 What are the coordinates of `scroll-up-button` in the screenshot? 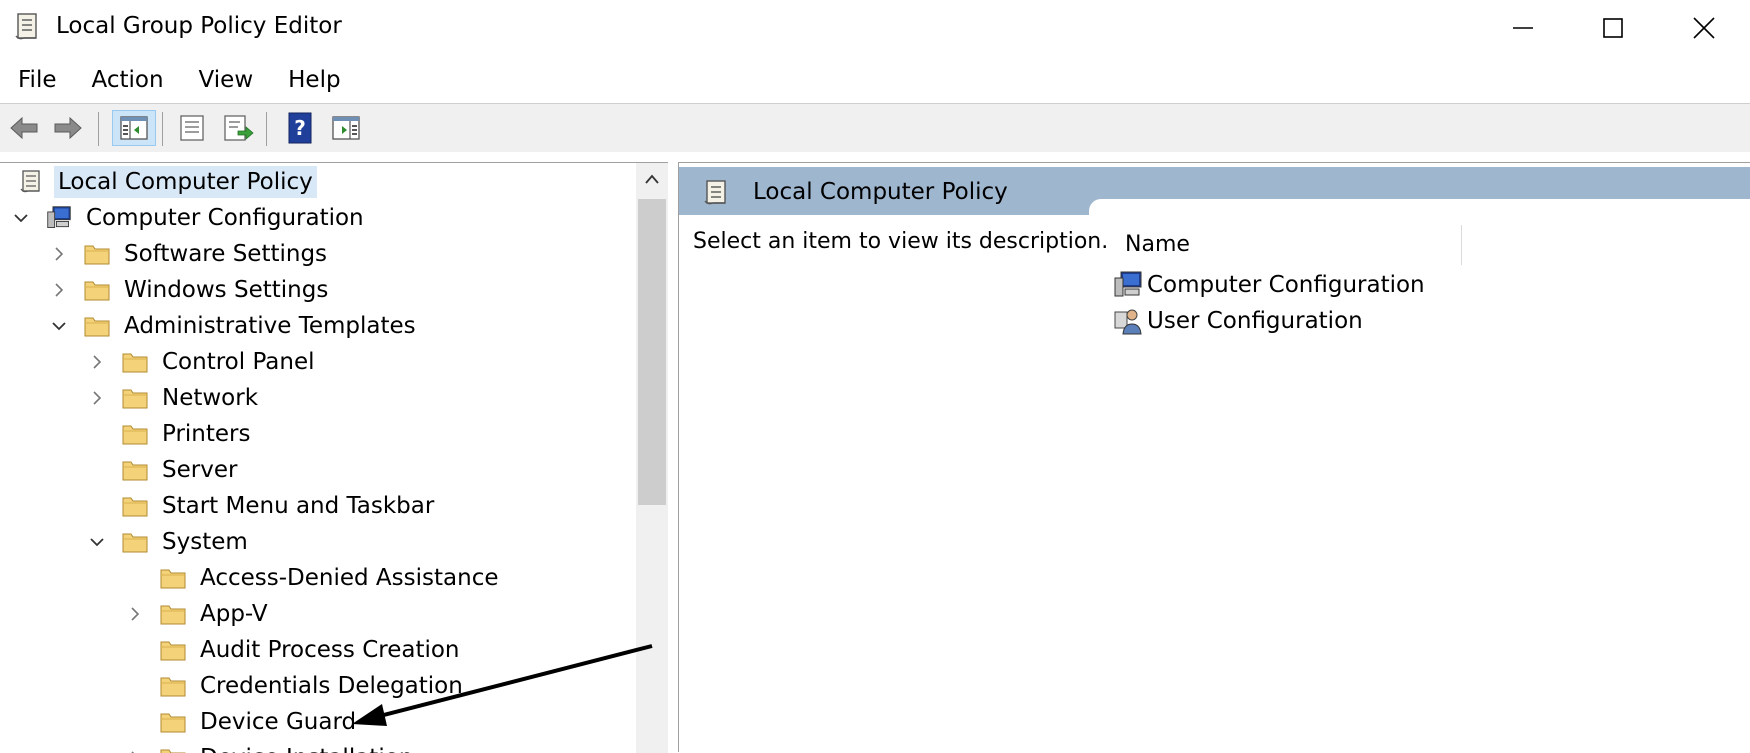 It's located at (652, 179).